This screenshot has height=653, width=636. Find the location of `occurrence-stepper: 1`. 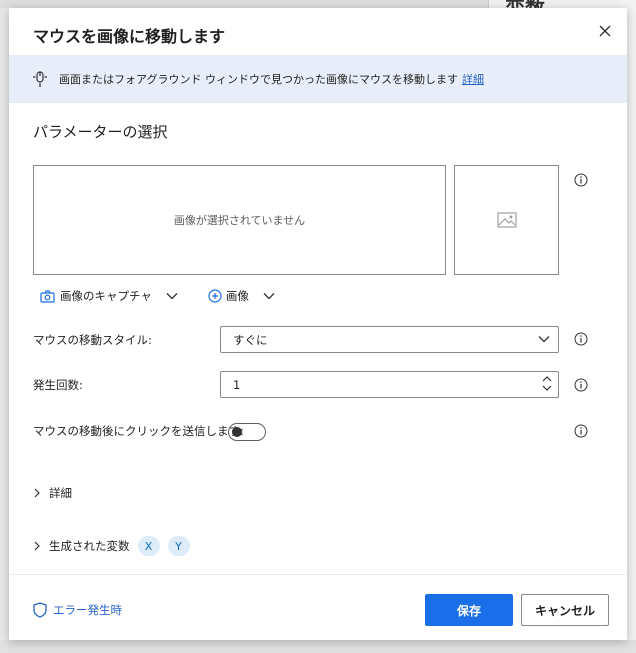

occurrence-stepper: 1 is located at coordinates (389, 384).